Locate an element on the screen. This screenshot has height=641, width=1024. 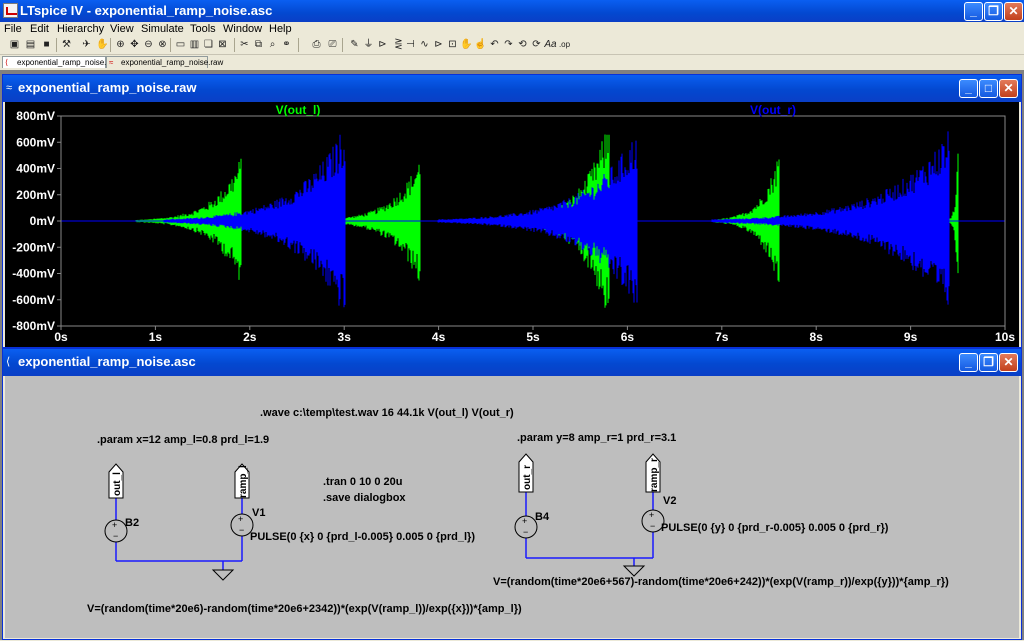
param-l-directive: .param x=12 amp_l=0.8 prd_l=1.9 is located at coordinates (183, 440).